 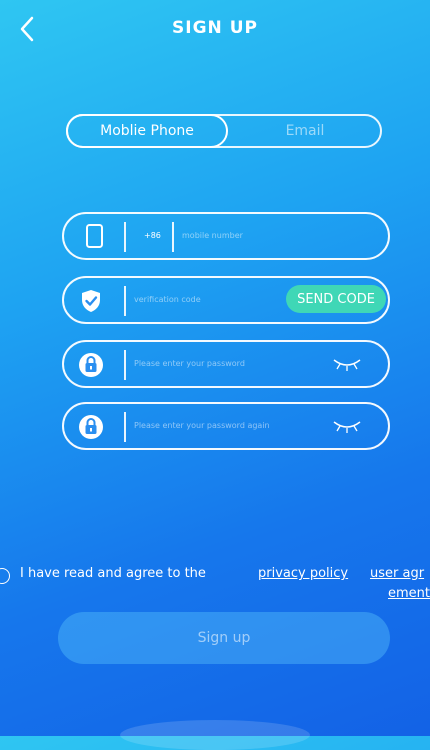 What do you see at coordinates (305, 131) in the screenshot?
I see `tab-email: Email` at bounding box center [305, 131].